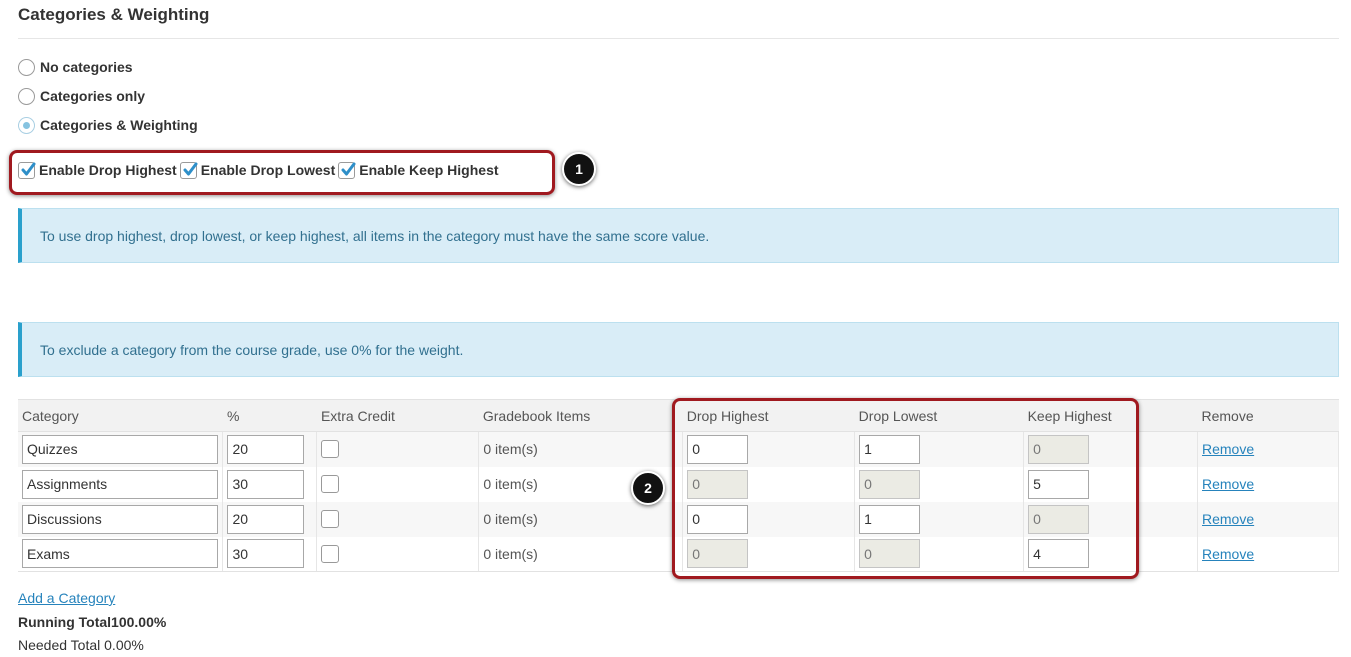 This screenshot has width=1351, height=657. What do you see at coordinates (580, 415) in the screenshot?
I see `header-gradebook-items: Gradebook Items` at bounding box center [580, 415].